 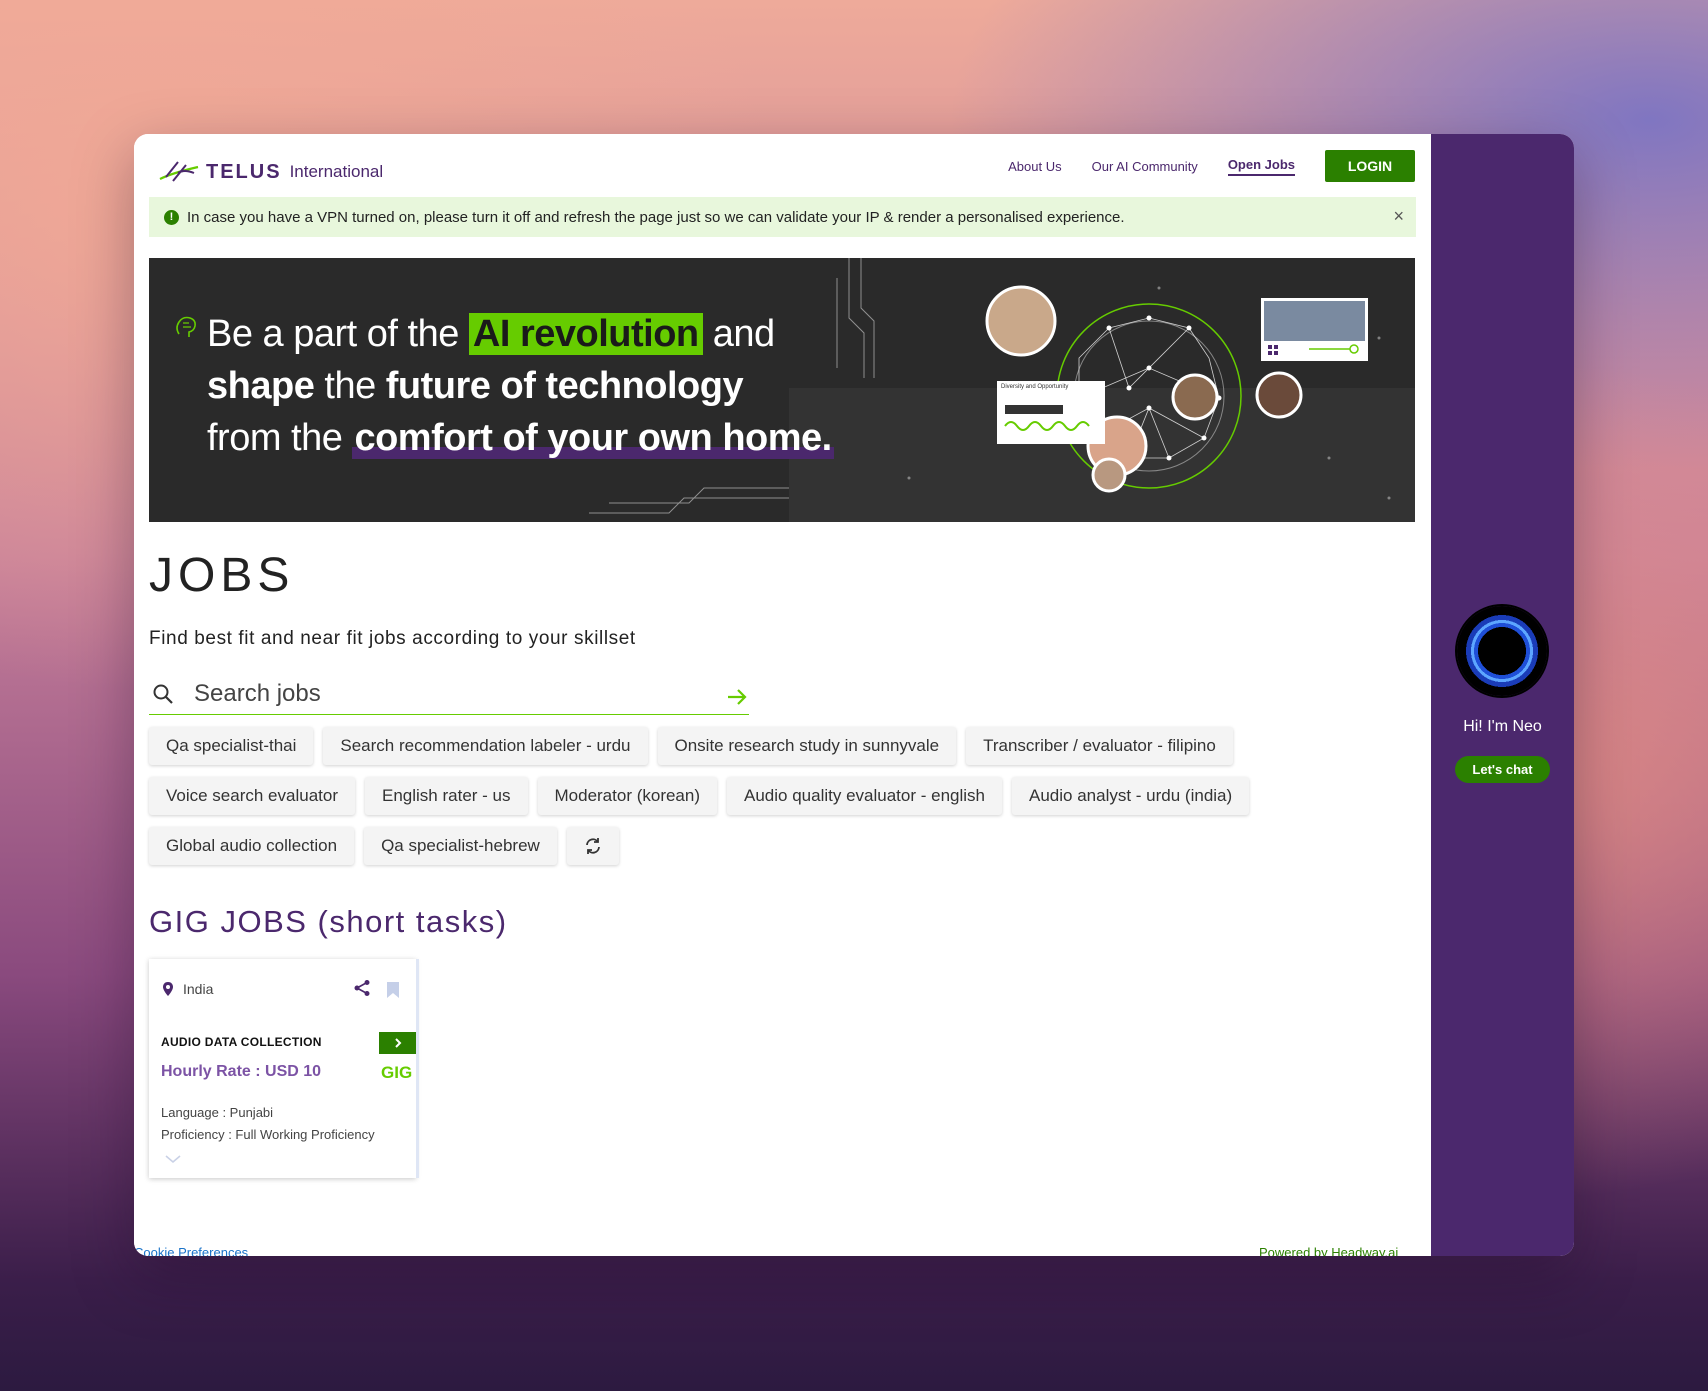 I want to click on job-chip: Audio analyst - urdu (india), so click(x=1131, y=796).